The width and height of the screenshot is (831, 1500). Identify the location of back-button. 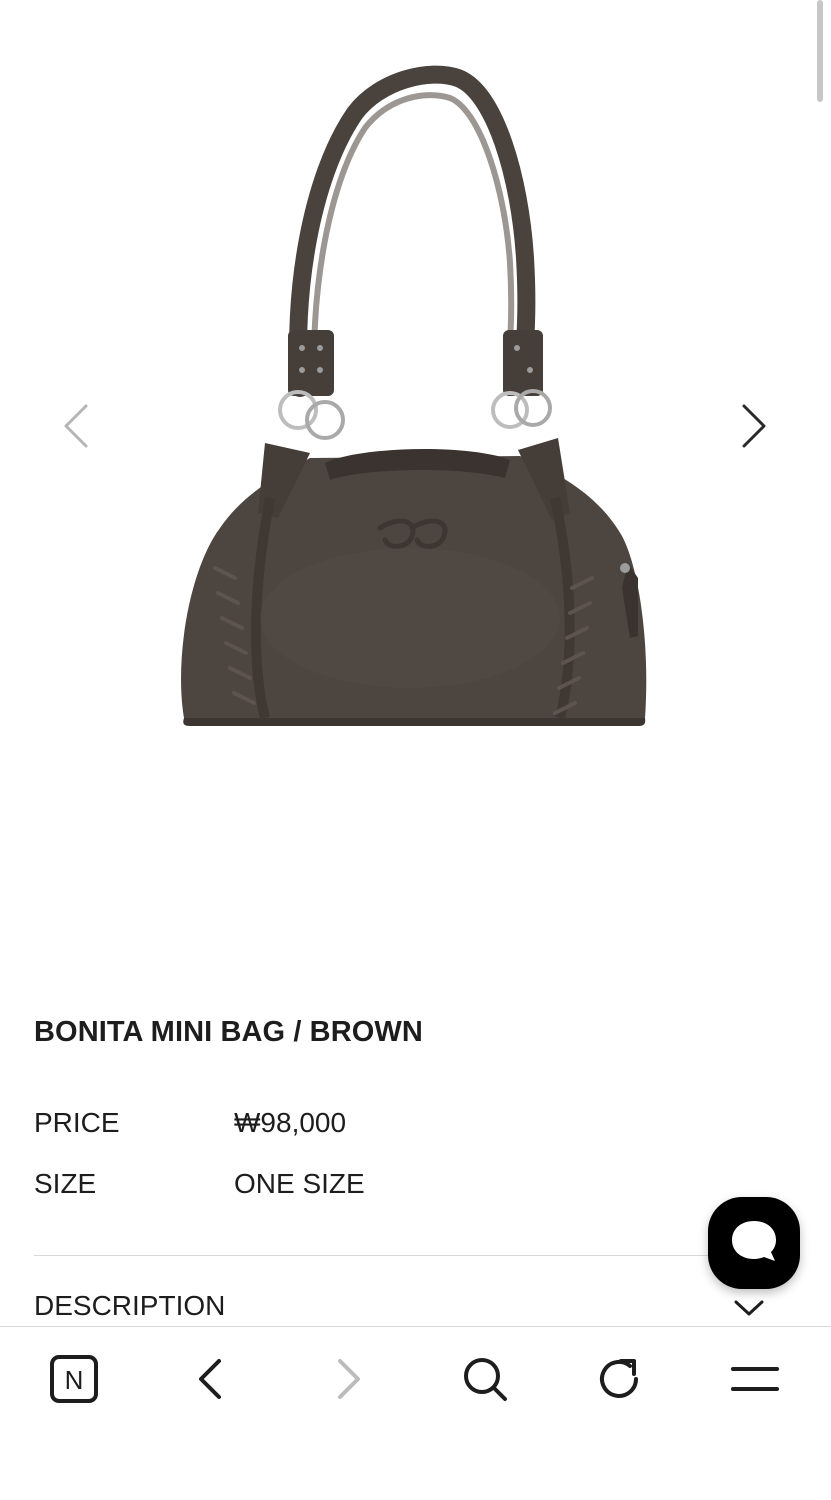
(211, 1379).